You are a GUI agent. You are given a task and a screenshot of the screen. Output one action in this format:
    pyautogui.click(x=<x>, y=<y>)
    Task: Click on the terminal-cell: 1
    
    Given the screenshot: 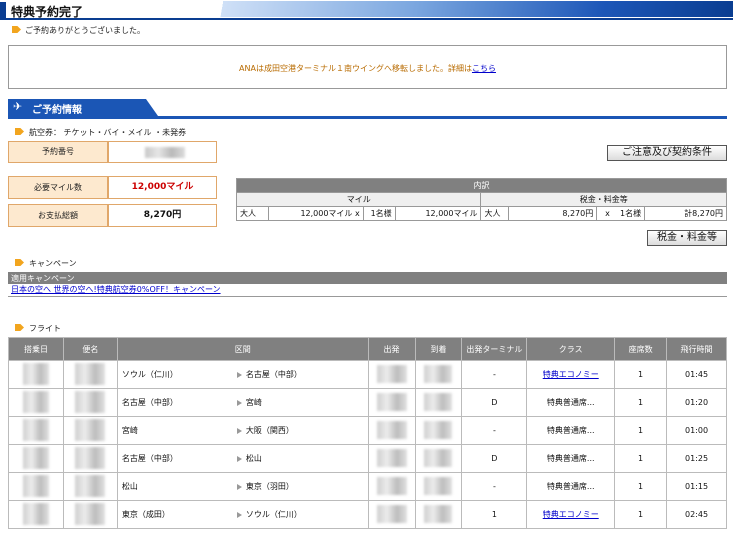 What is the action you would take?
    pyautogui.click(x=494, y=514)
    